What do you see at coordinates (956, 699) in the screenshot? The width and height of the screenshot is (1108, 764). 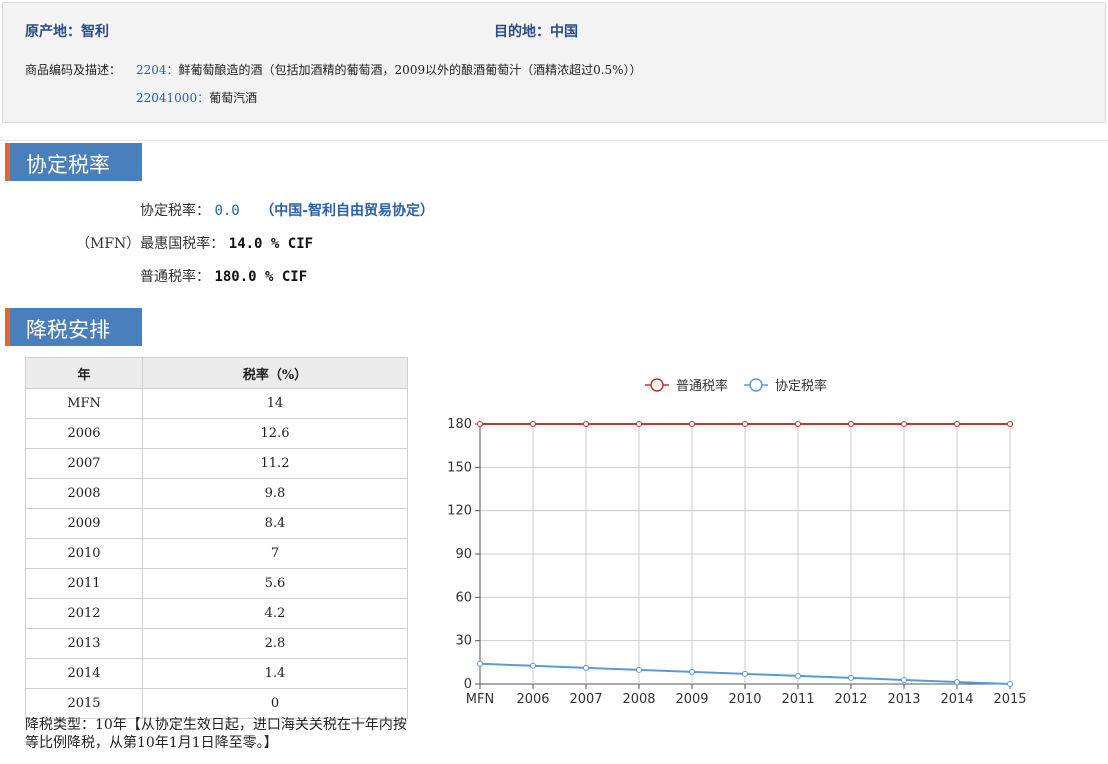 I see `x-tick-label: 2014` at bounding box center [956, 699].